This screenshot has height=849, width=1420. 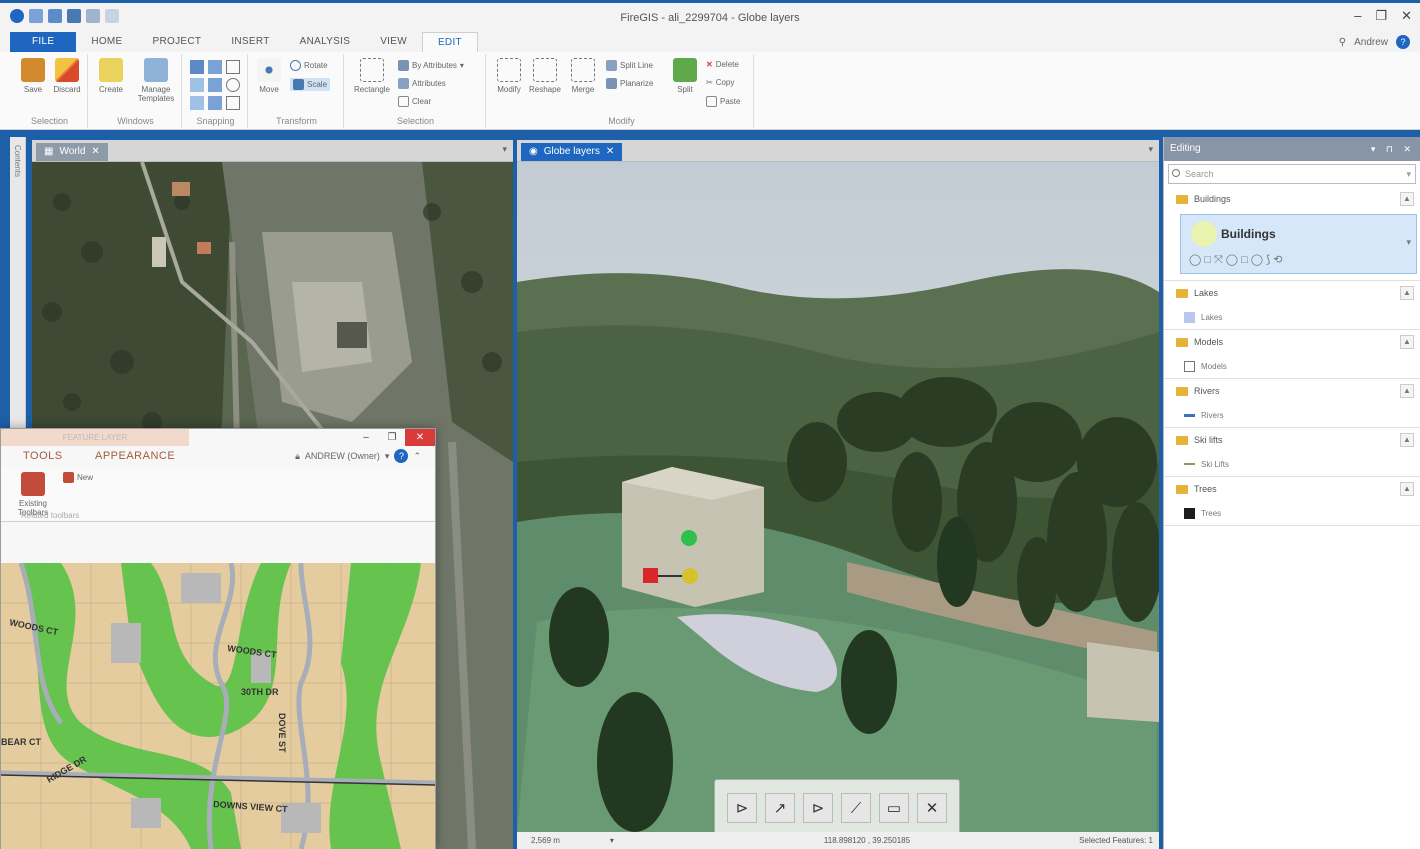 What do you see at coordinates (156, 80) in the screenshot?
I see `manage-templates-button: Manage Templates` at bounding box center [156, 80].